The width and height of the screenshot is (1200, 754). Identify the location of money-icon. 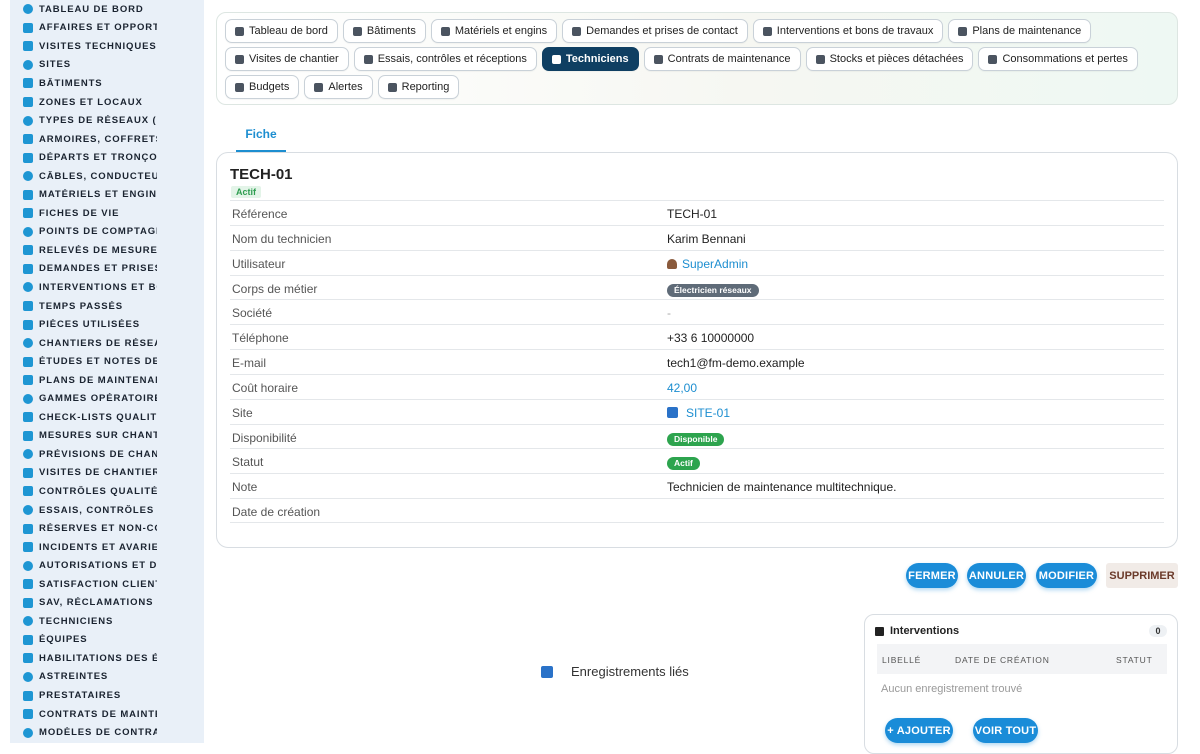
(239, 87).